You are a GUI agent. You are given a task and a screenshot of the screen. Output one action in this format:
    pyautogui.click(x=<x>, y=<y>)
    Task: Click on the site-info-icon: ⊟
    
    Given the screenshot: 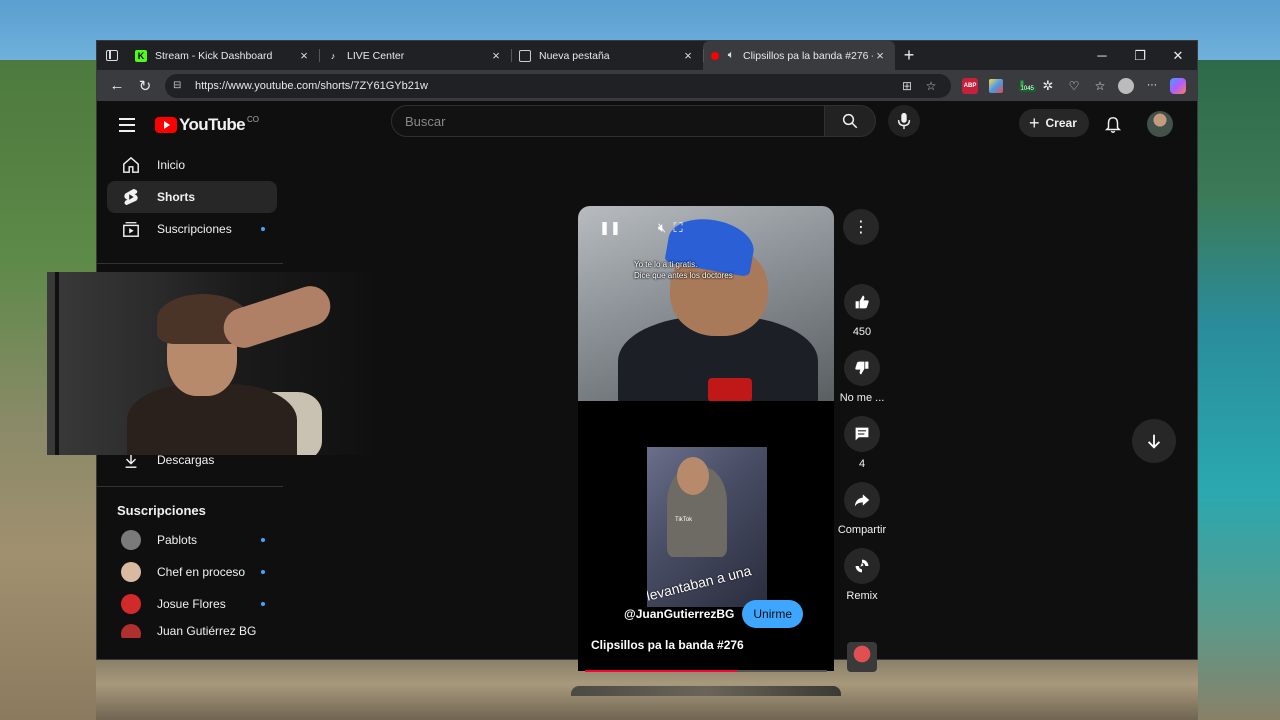 What is the action you would take?
    pyautogui.click(x=180, y=85)
    